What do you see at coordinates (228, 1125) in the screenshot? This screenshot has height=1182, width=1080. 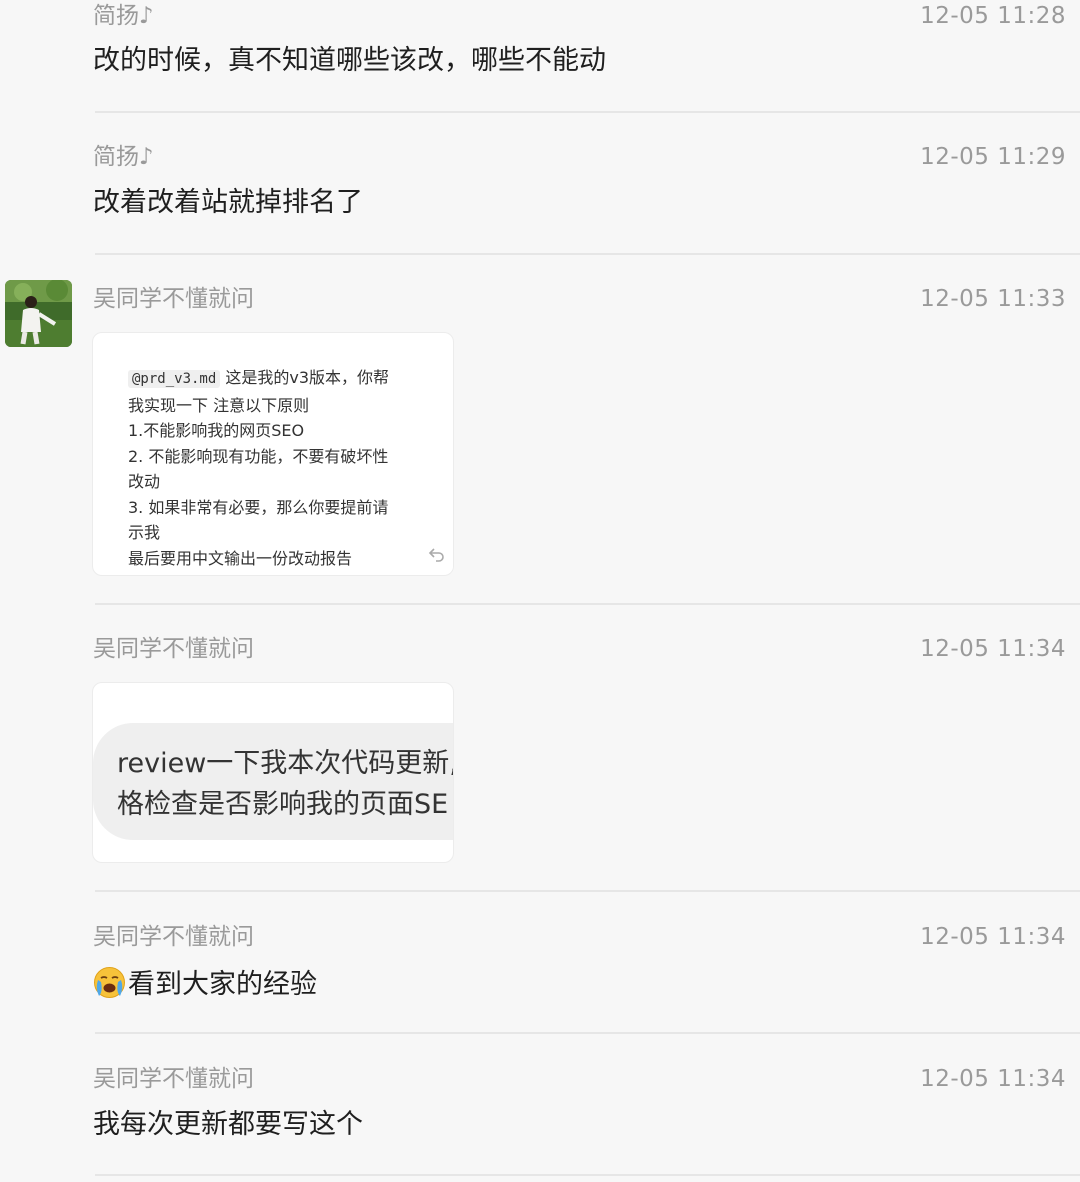 I see `message-text: 我每次更新都要写这个` at bounding box center [228, 1125].